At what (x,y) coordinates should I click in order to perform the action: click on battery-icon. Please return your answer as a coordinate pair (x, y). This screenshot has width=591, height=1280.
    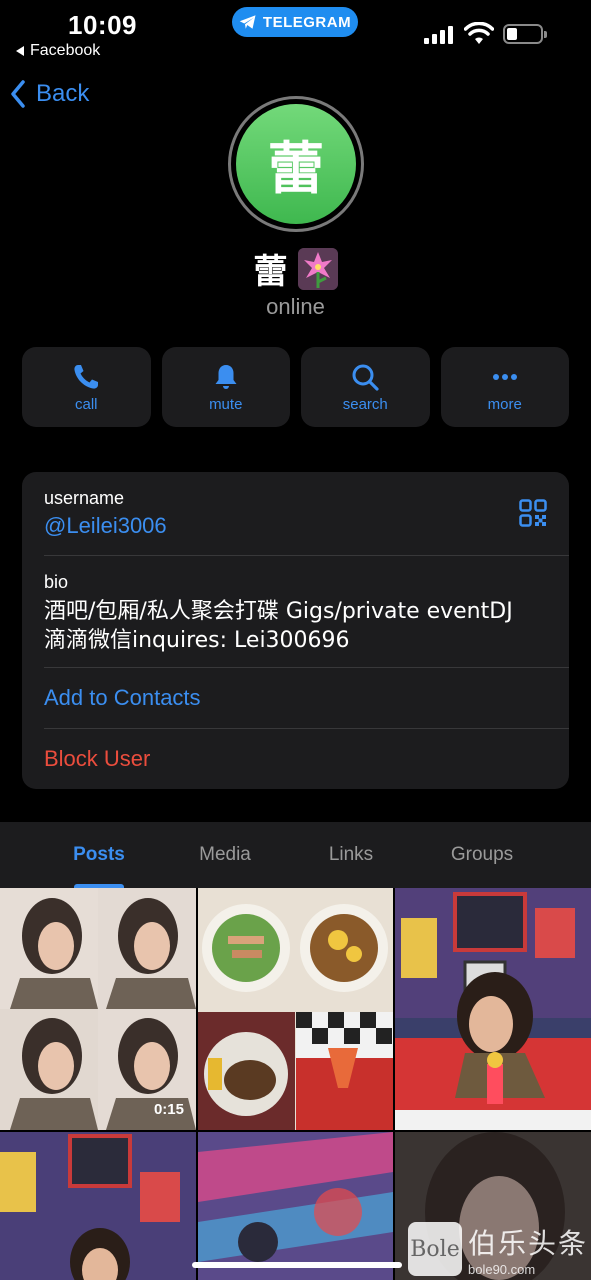
    Looking at the image, I should click on (525, 34).